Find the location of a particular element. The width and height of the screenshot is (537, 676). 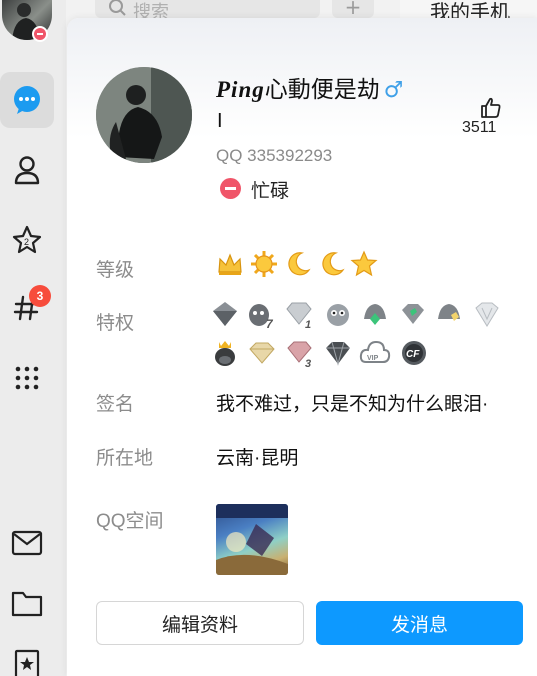

channels-badge: 3 is located at coordinates (40, 296).